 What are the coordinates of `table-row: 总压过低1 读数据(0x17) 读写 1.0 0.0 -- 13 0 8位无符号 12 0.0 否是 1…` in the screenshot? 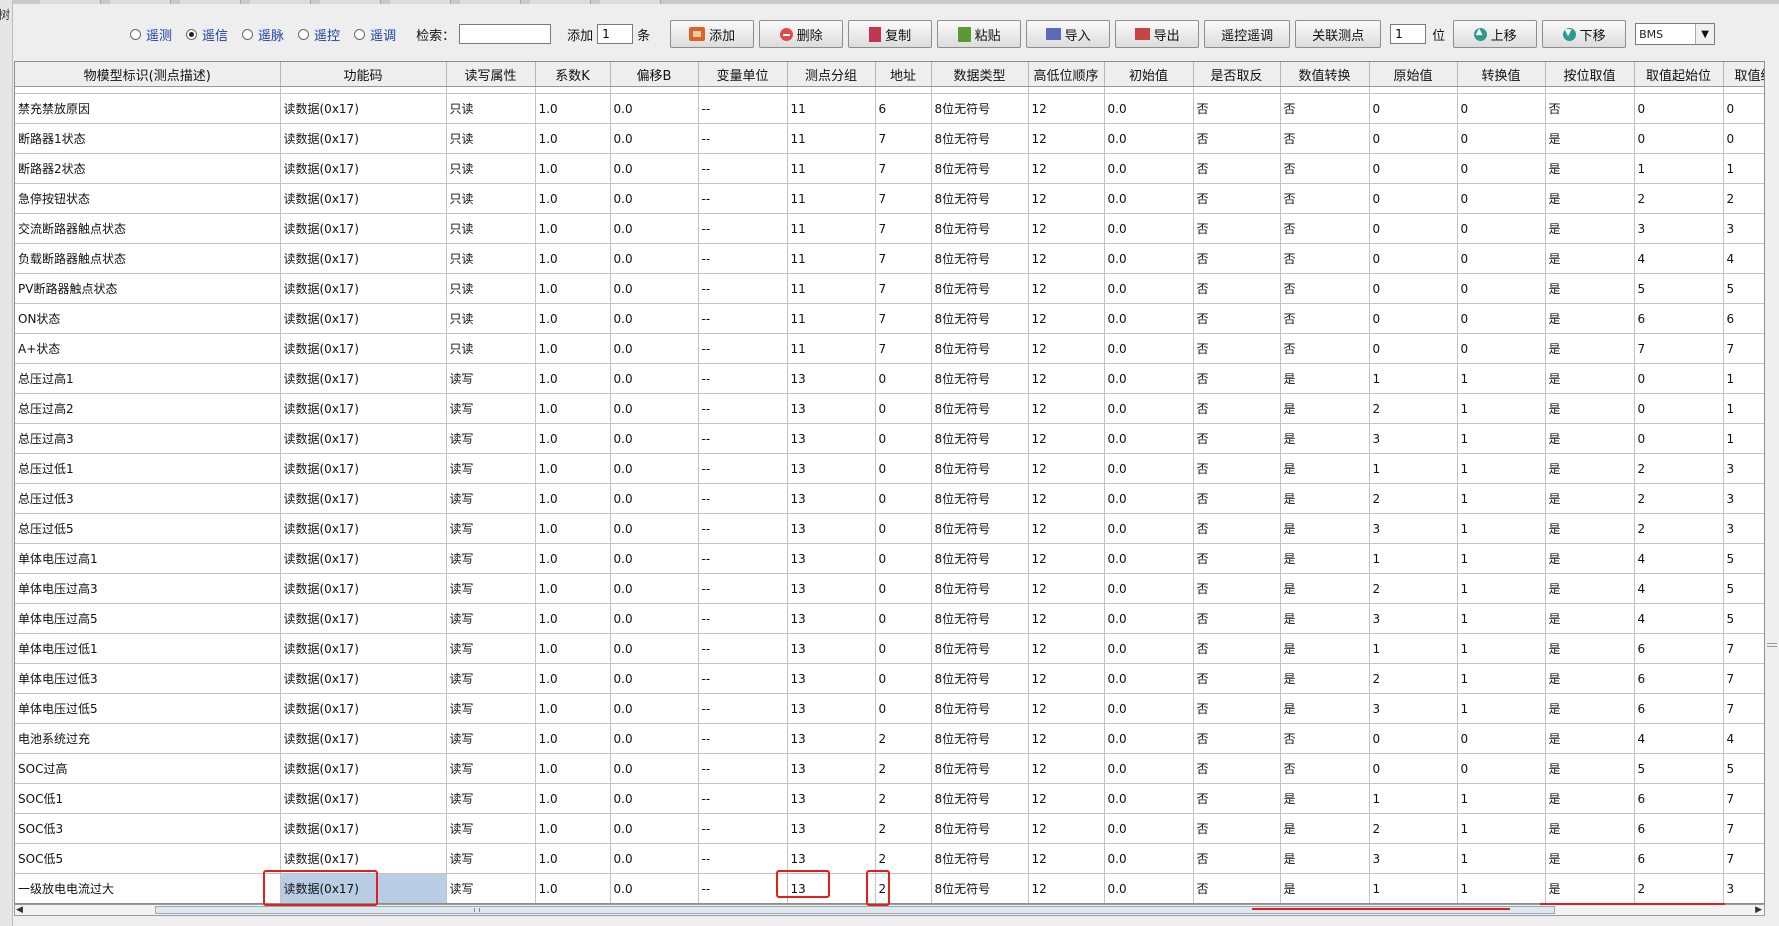 It's located at (889, 468).